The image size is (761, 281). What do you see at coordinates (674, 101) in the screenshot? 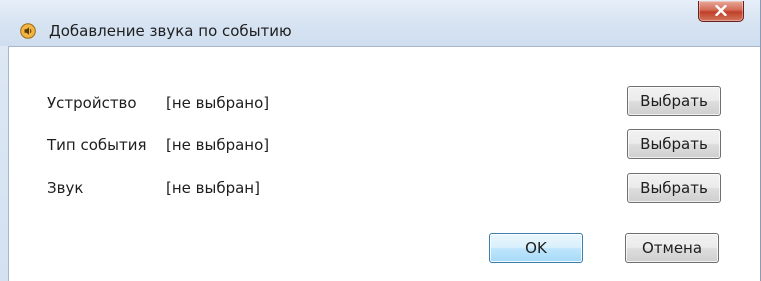
I see `select-device-button: Выбрать` at bounding box center [674, 101].